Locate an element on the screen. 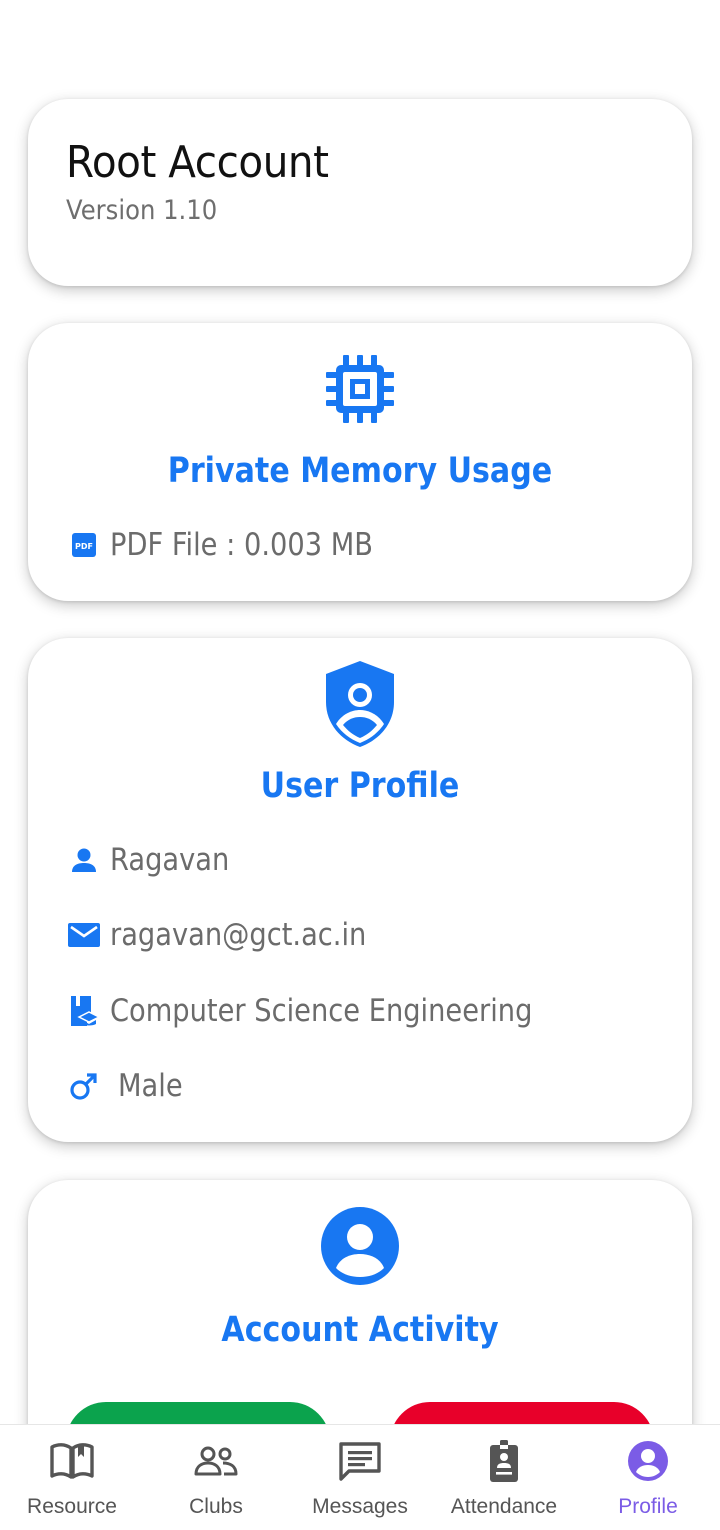 This screenshot has width=720, height=1530. version-label: Version 1.10 is located at coordinates (142, 210).